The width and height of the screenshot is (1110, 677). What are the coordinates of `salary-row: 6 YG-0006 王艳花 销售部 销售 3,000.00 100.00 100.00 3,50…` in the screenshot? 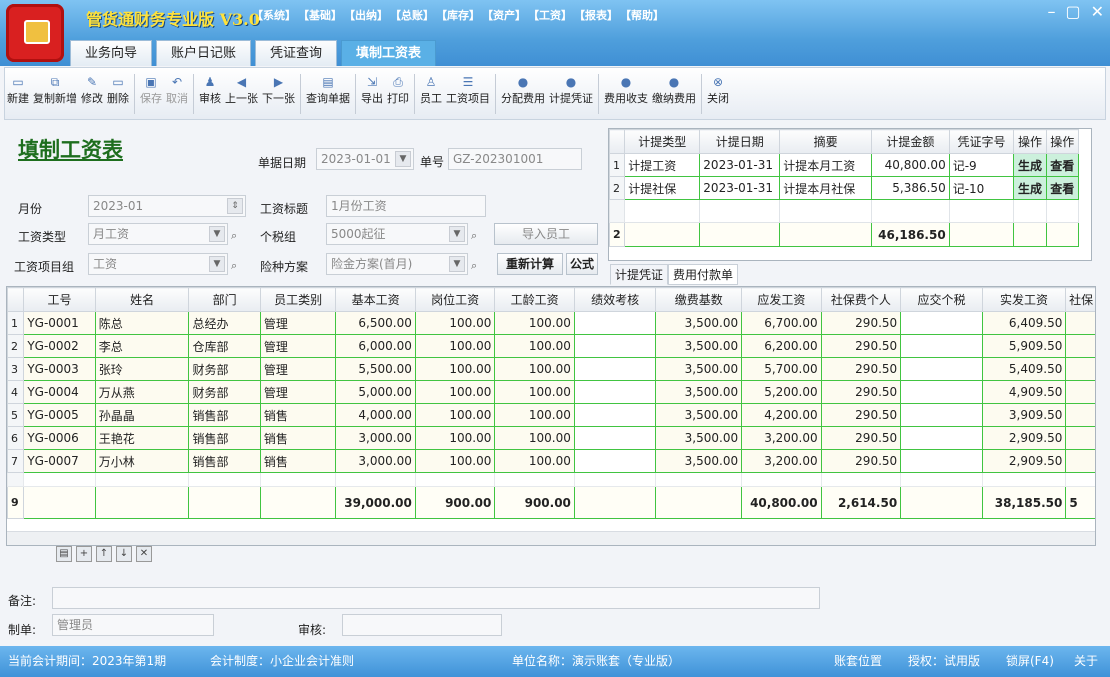 It's located at (551, 438).